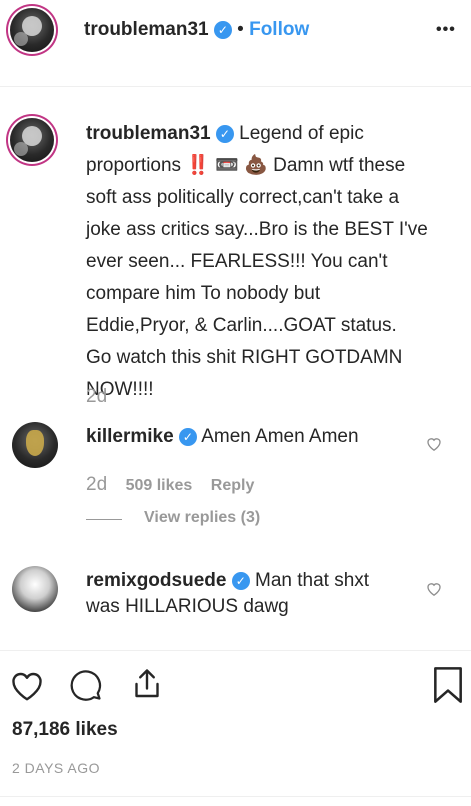 The height and width of the screenshot is (806, 471). Describe the element at coordinates (146, 29) in the screenshot. I see `header-username: troubleman31` at that location.